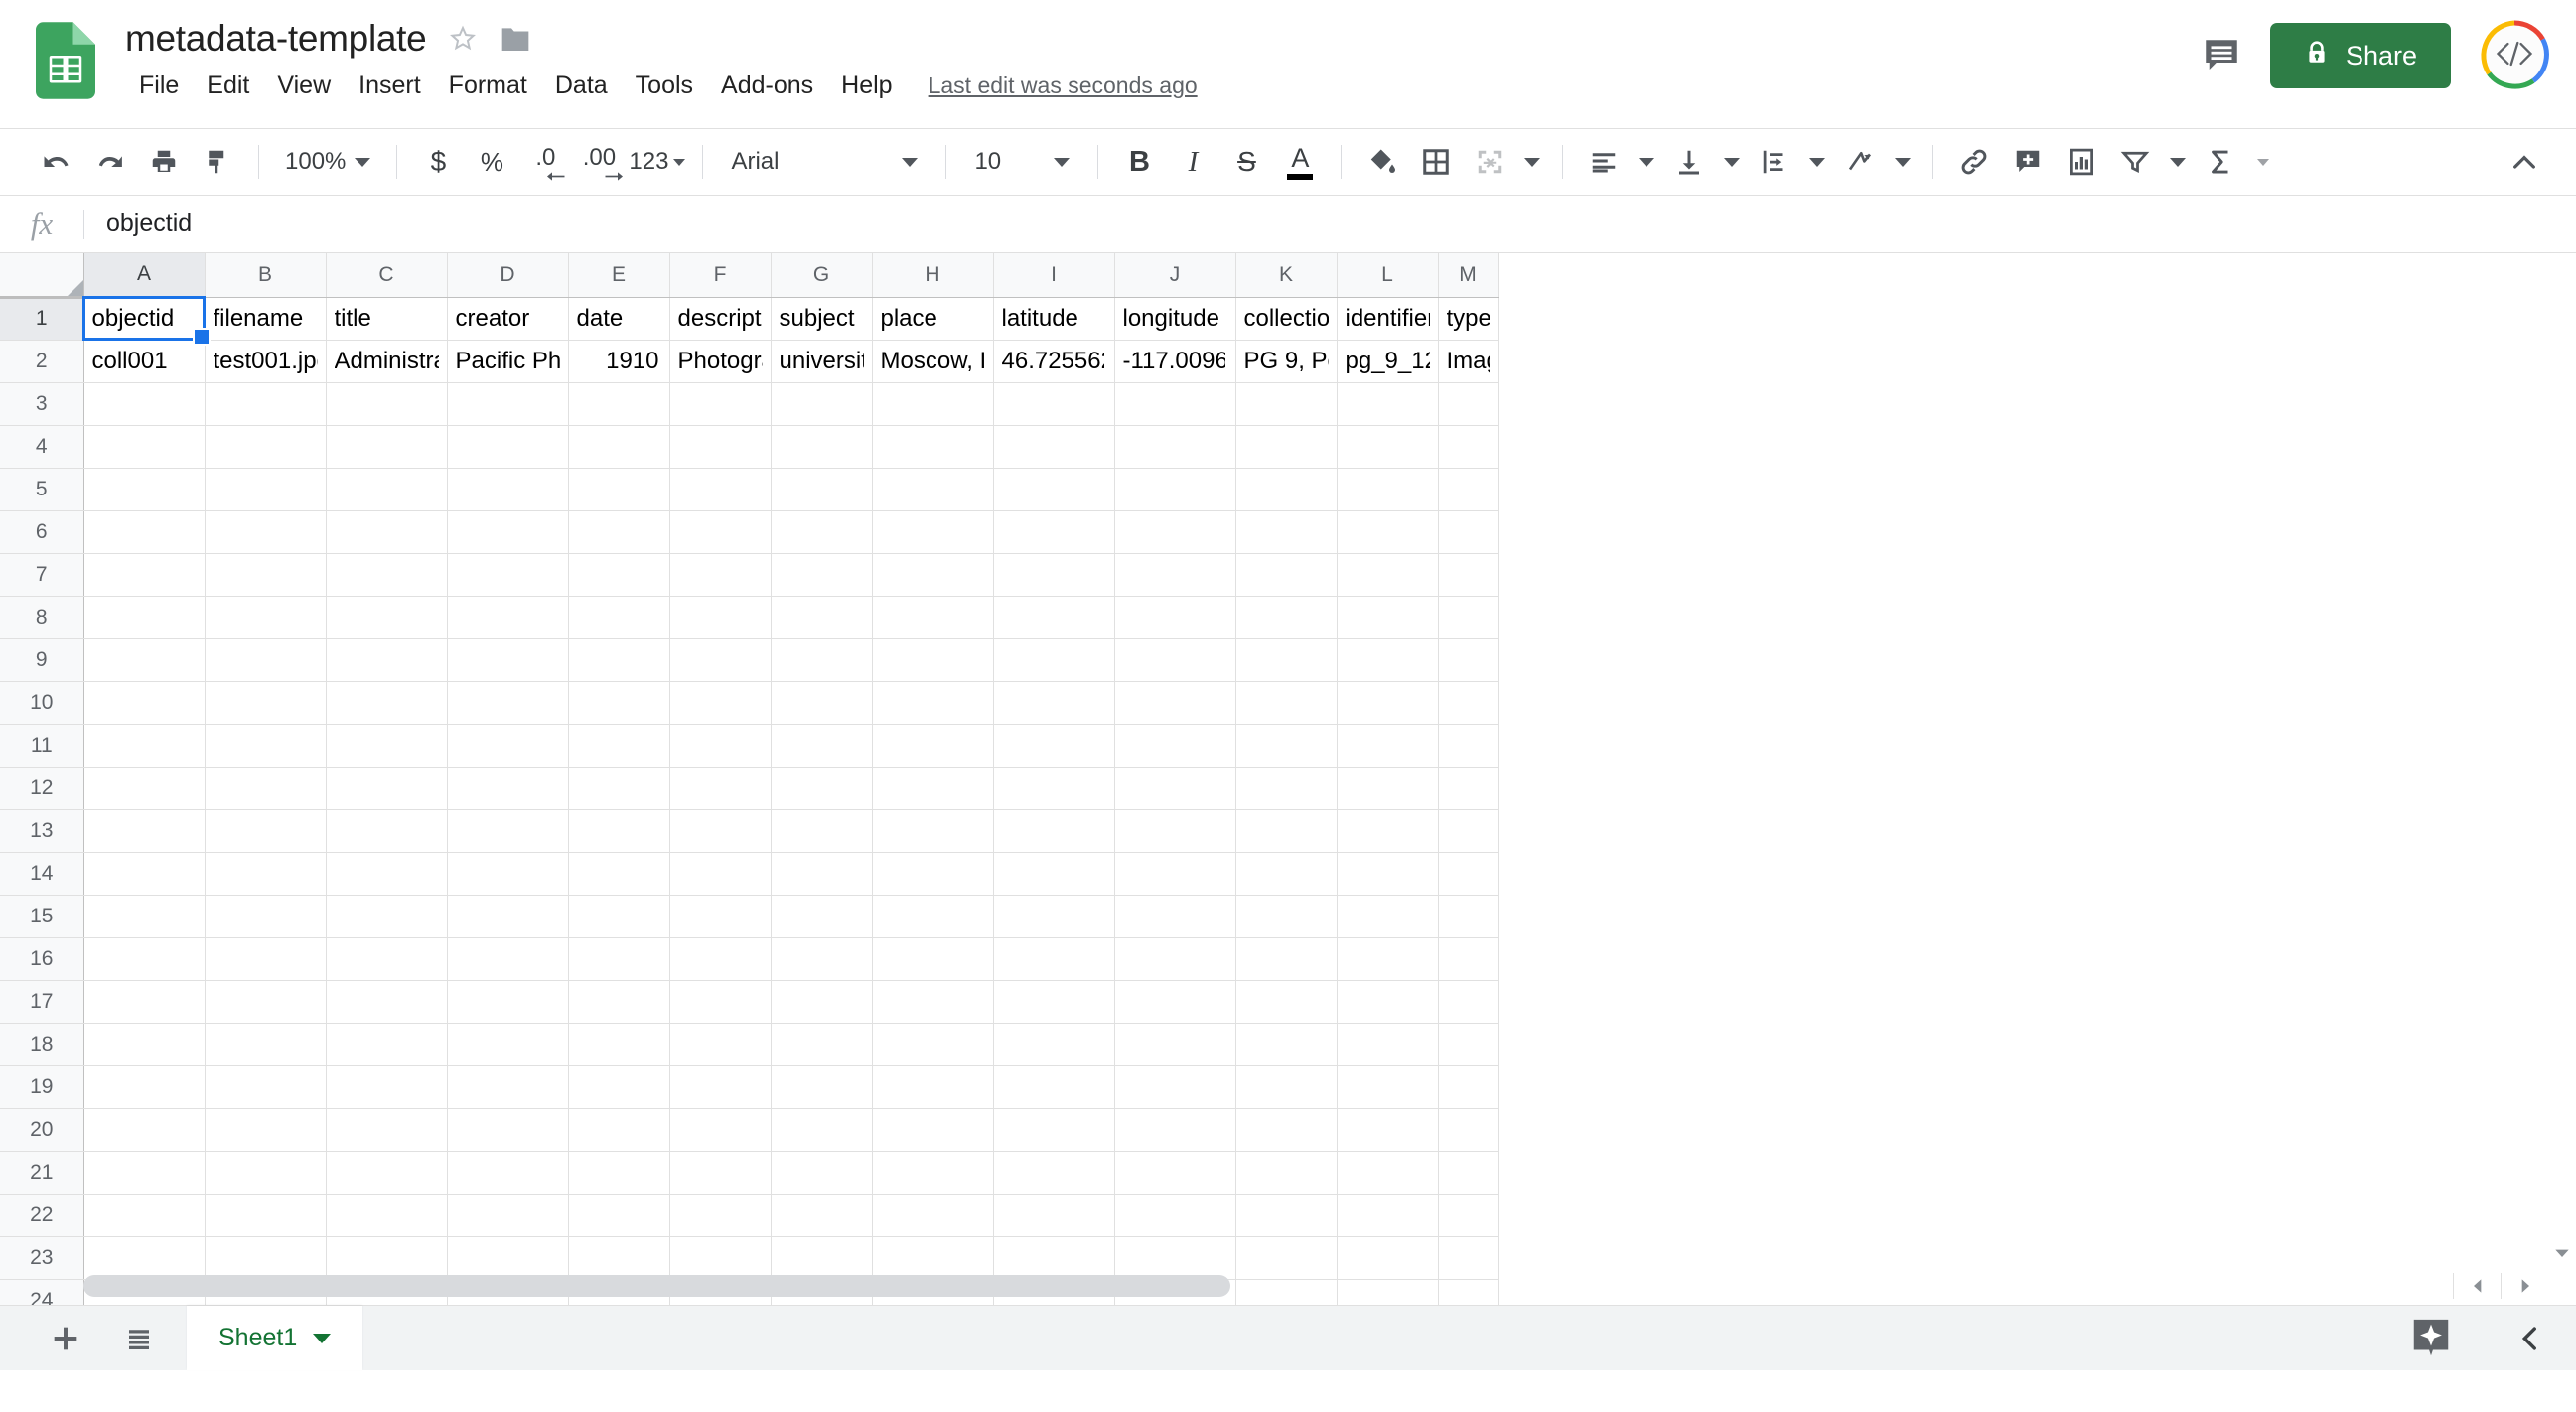 The width and height of the screenshot is (2576, 1412). I want to click on cell-L13, so click(1388, 831).